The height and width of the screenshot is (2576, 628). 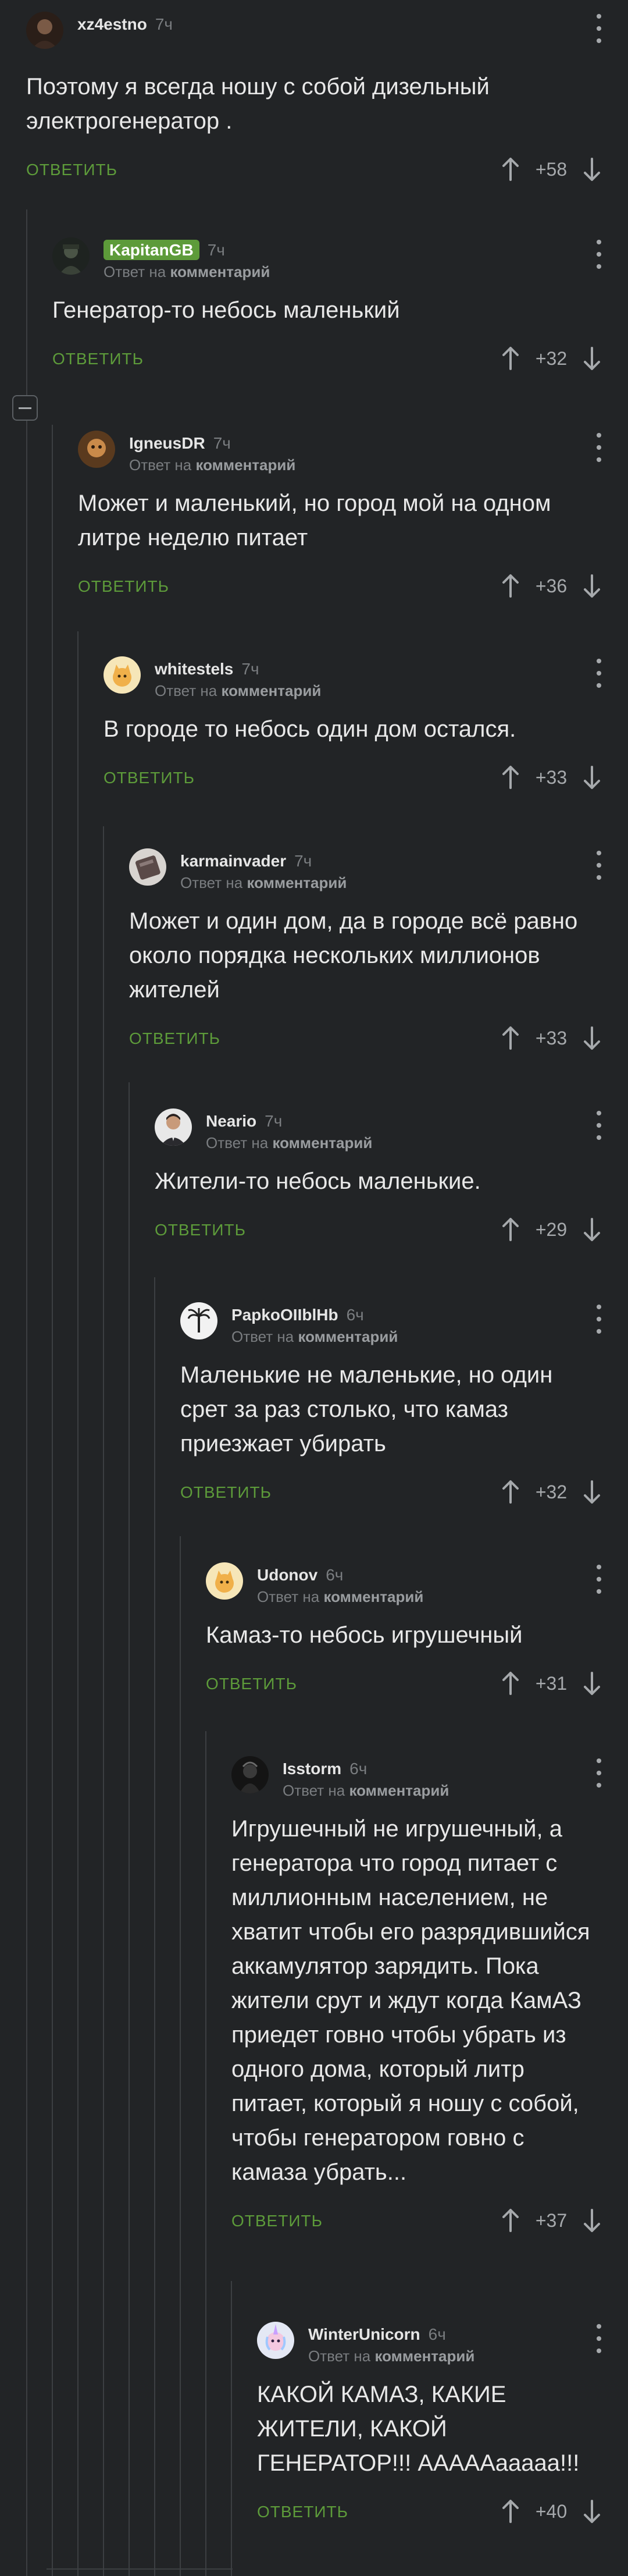 I want to click on comment-header: PapkoOIIblHb 6ч Ответ на комментарий, so click(x=392, y=1323).